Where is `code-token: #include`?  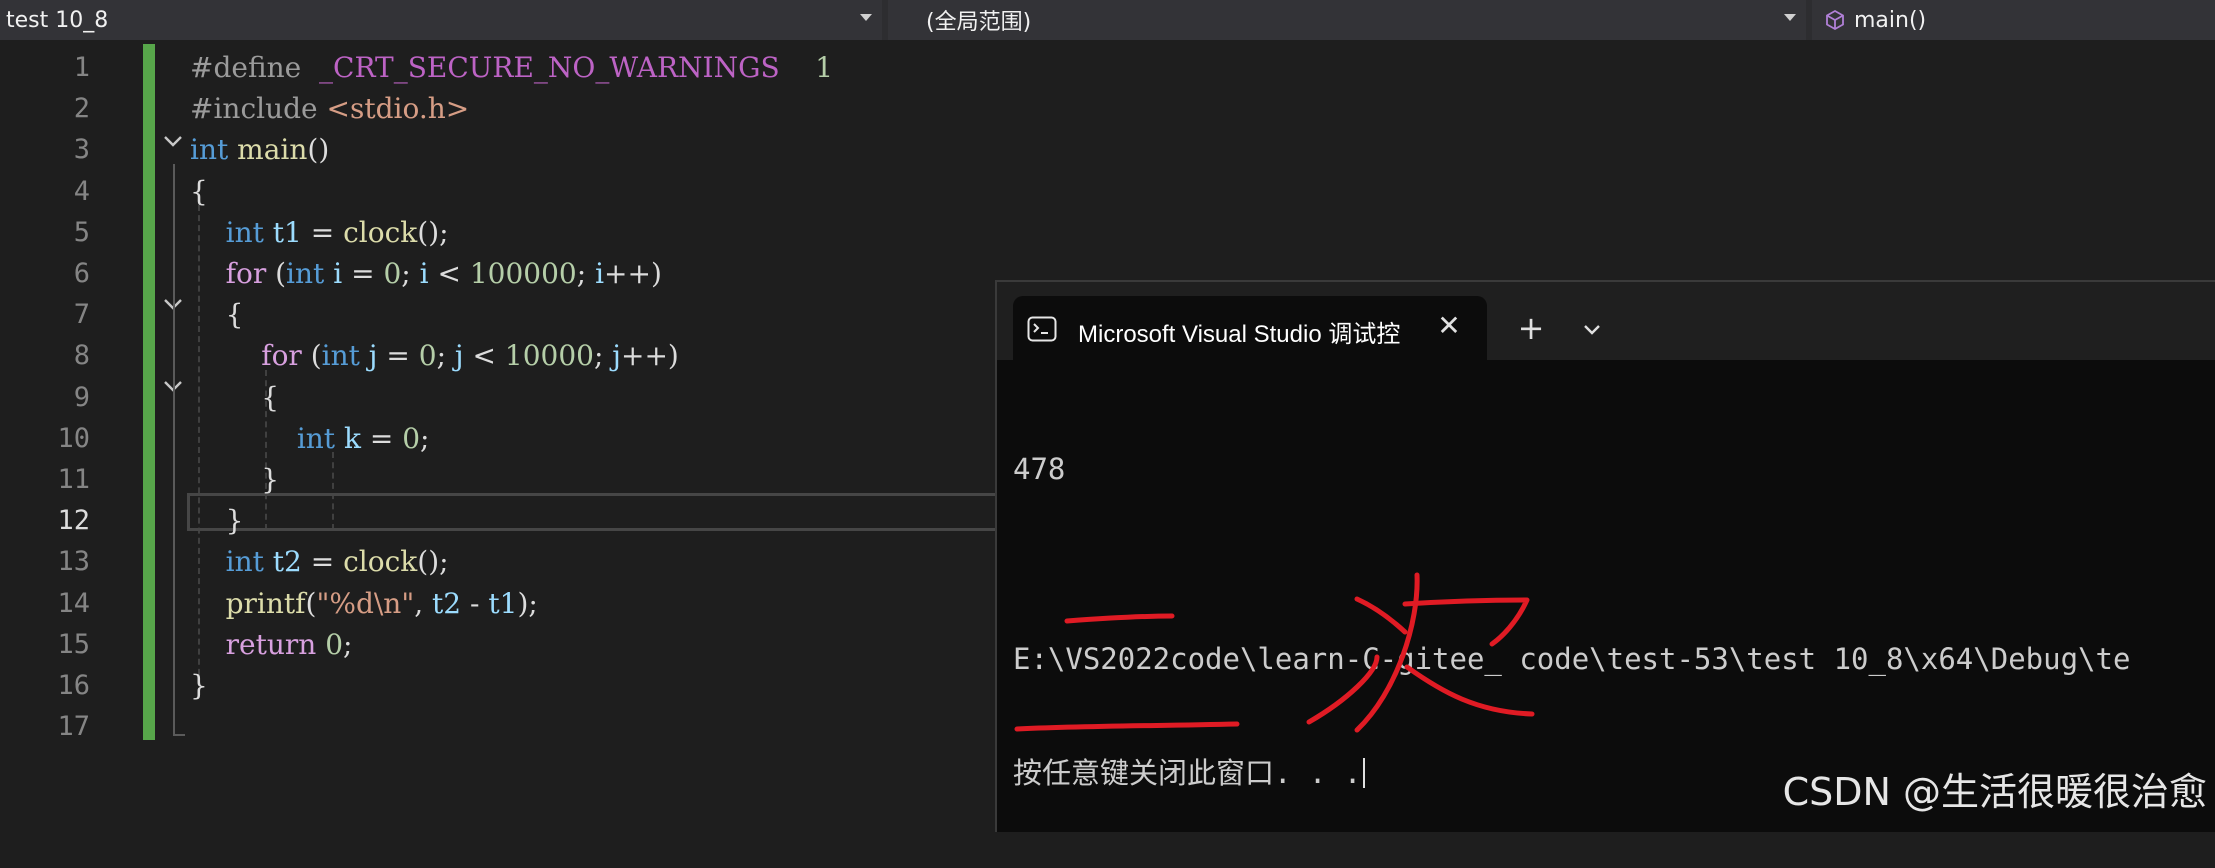 code-token: #include is located at coordinates (254, 109).